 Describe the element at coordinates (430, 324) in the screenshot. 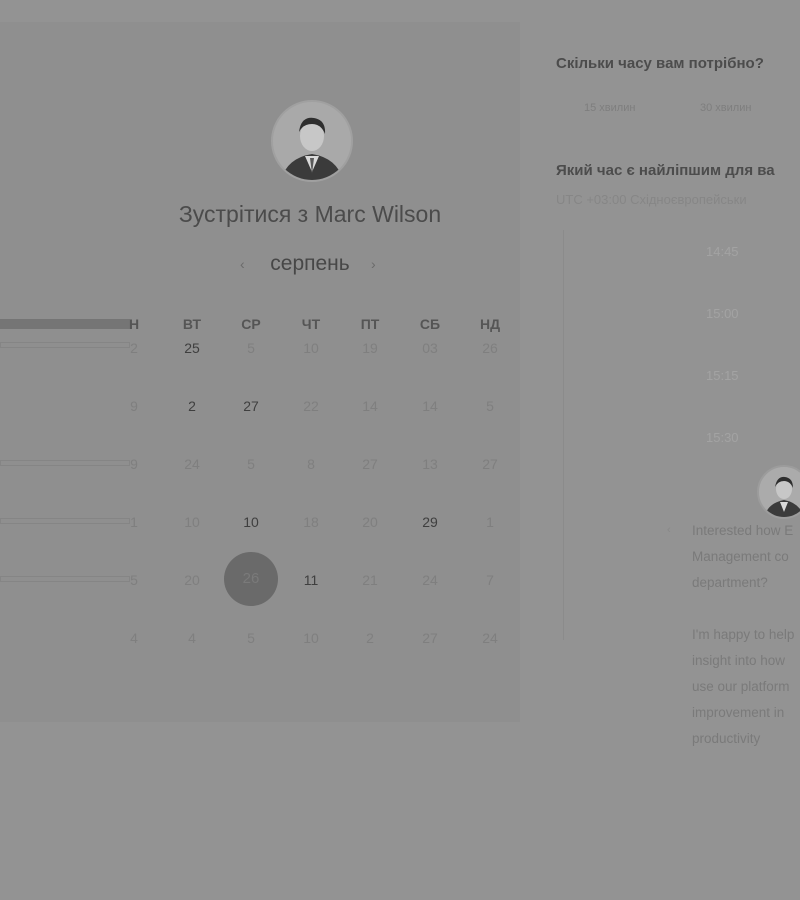

I see `weekday-label: СБ` at that location.